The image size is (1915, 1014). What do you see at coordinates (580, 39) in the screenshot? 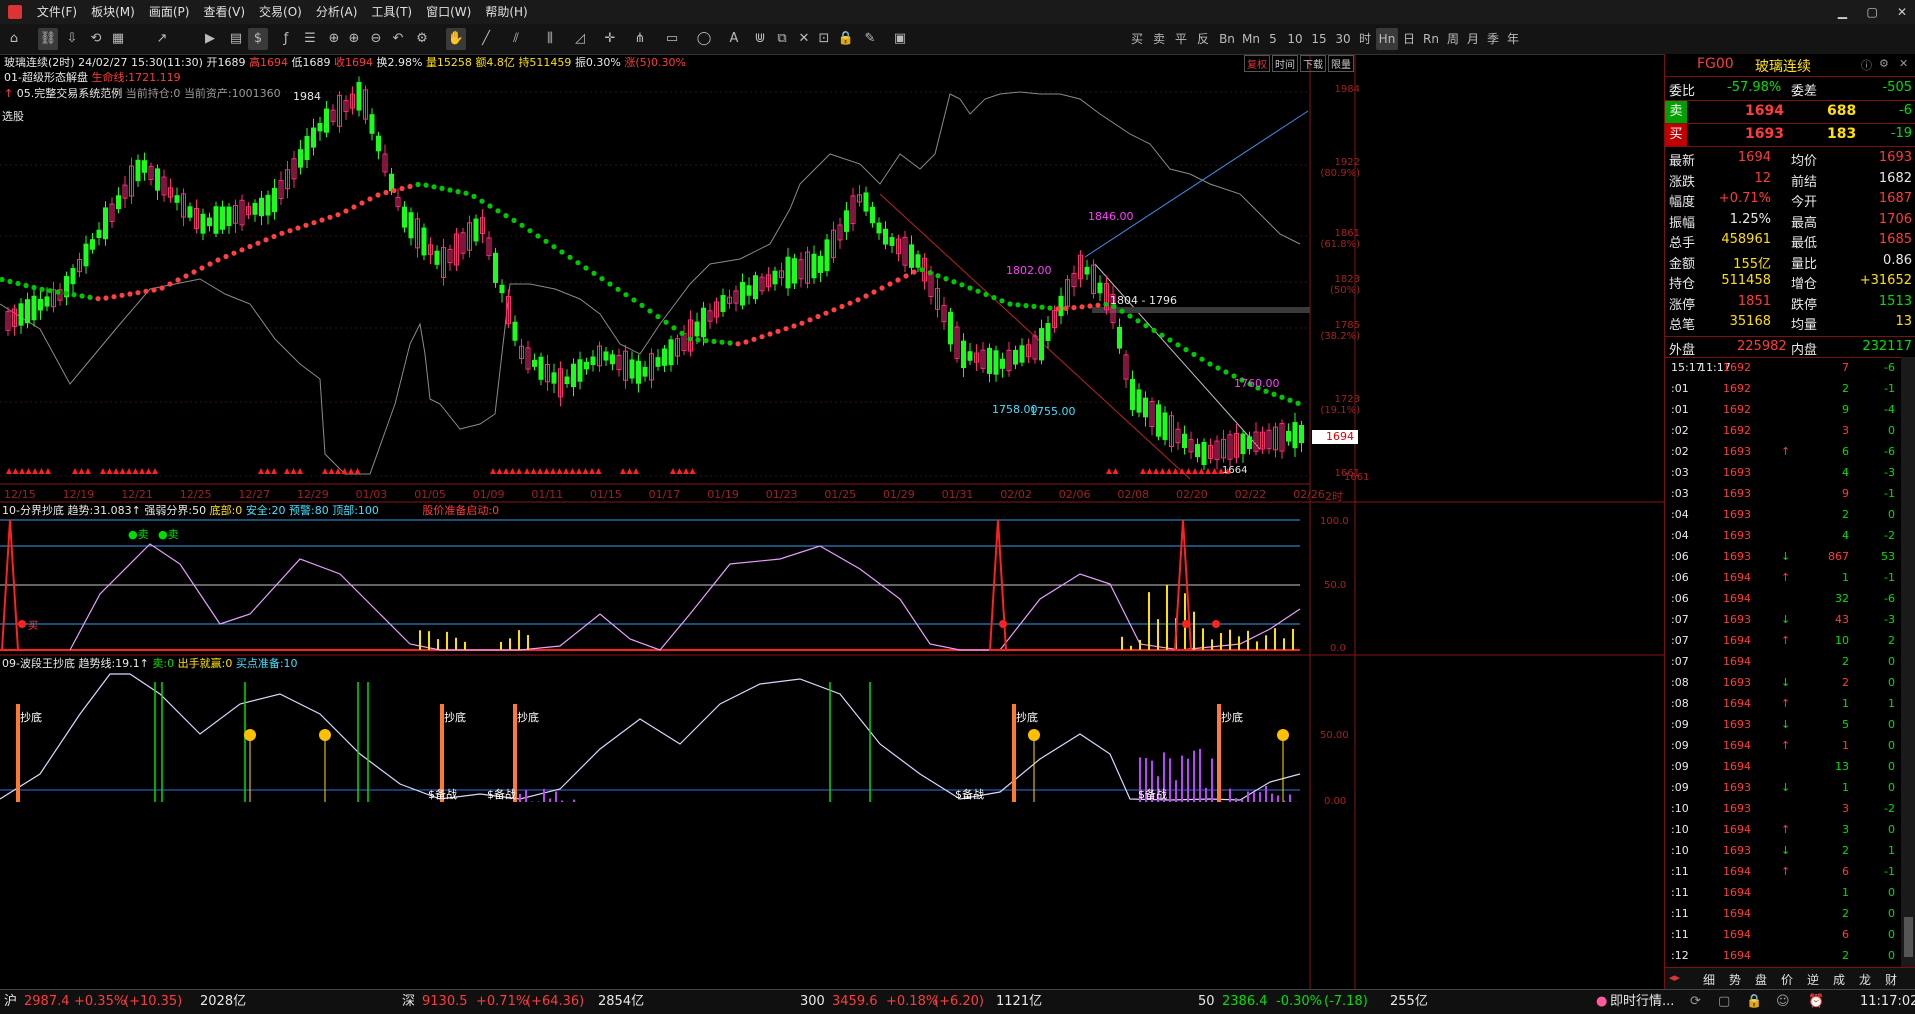
I see `gann-icon: ◿` at bounding box center [580, 39].